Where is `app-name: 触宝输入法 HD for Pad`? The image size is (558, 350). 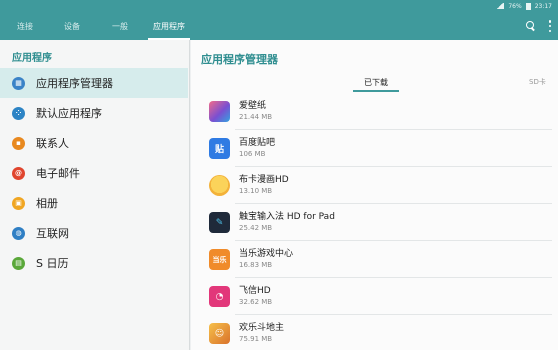
app-name: 触宝输入法 HD for Pad is located at coordinates (287, 217).